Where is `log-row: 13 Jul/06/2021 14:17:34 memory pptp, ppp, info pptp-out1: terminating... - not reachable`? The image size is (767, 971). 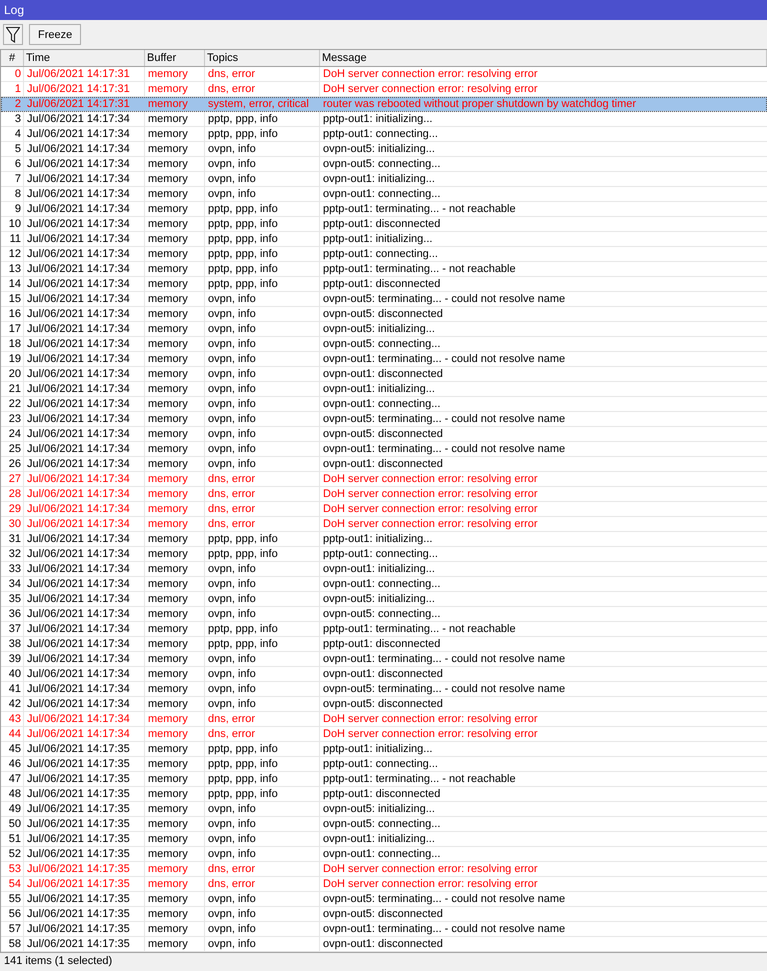 log-row: 13 Jul/06/2021 14:17:34 memory pptp, ppp, info pptp-out1: terminating... - not reachable is located at coordinates (384, 269).